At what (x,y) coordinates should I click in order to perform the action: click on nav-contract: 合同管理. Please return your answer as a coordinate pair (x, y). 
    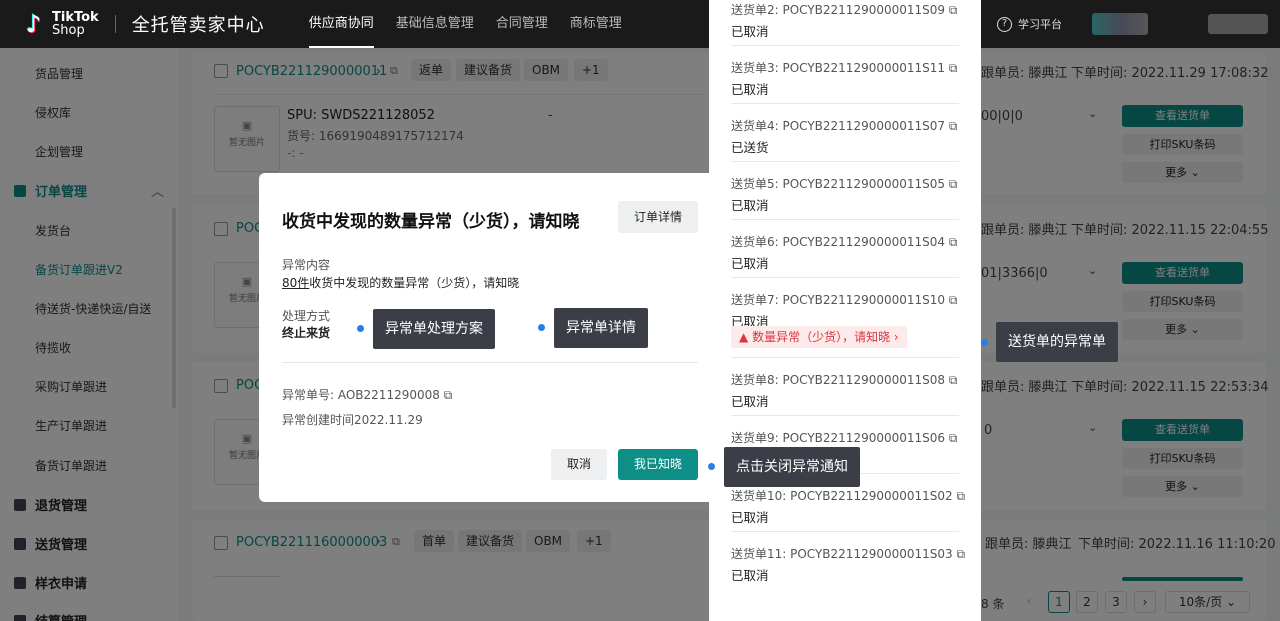
    Looking at the image, I should click on (522, 24).